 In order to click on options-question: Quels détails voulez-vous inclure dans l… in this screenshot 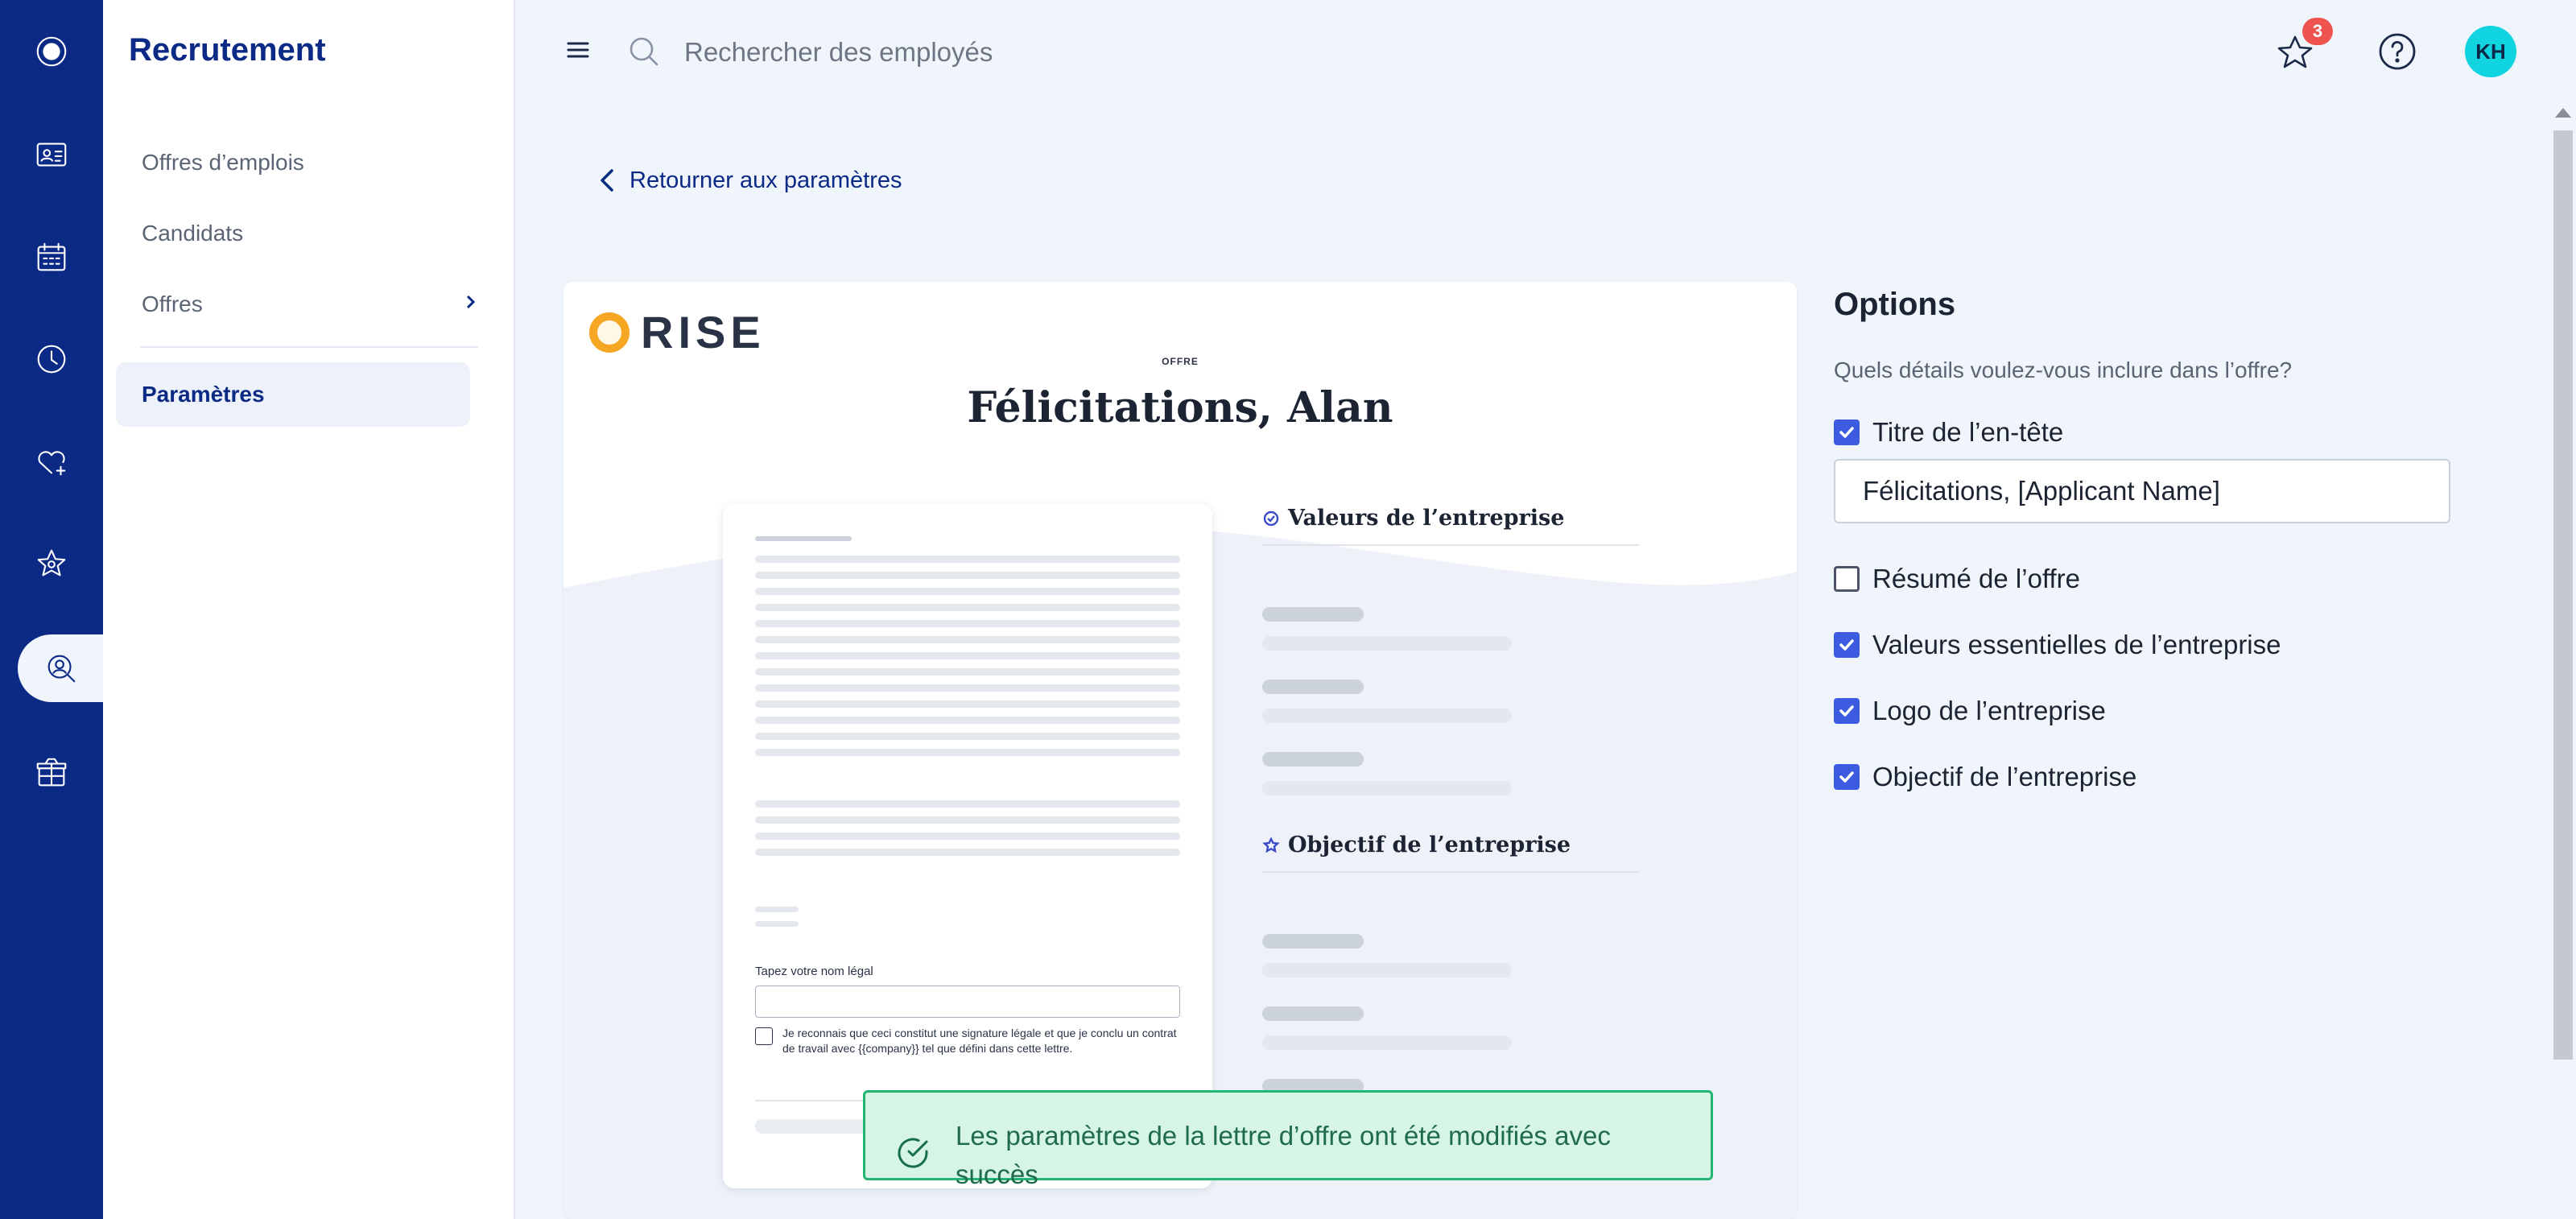, I will do `click(2063, 370)`.